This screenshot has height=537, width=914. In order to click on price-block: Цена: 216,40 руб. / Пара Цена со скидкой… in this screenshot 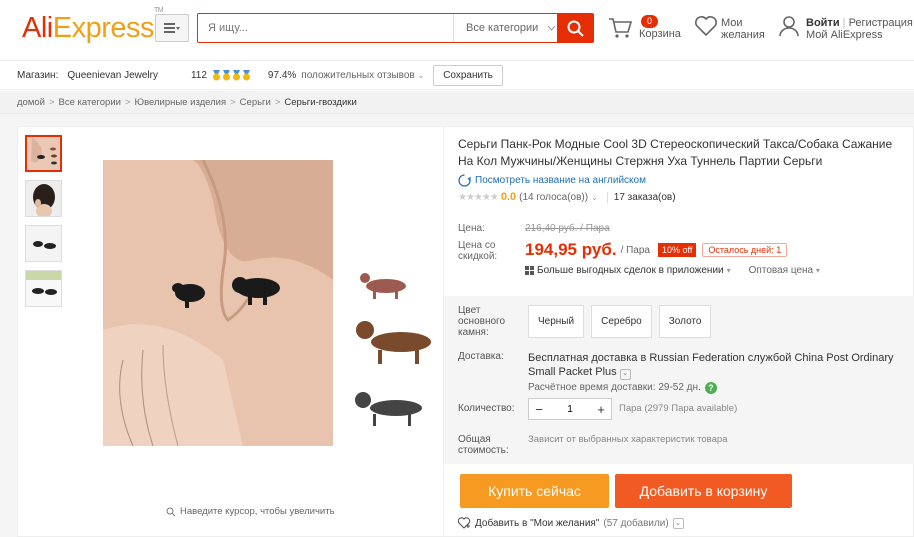, I will do `click(678, 249)`.